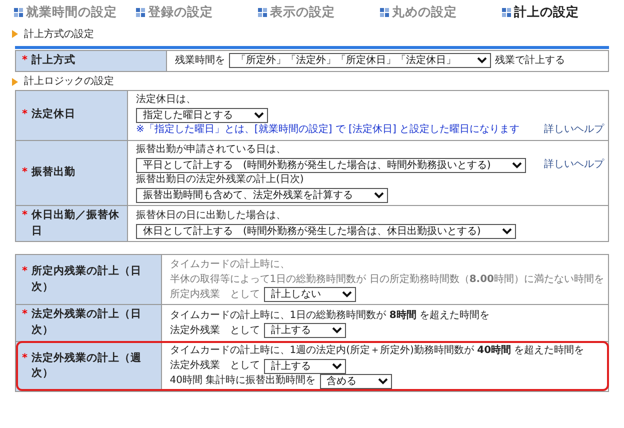 This screenshot has width=624, height=428. What do you see at coordinates (387, 279) in the screenshot?
I see `description-text: 半休の取得等によって1日の総勤務時間数が 日の所定勤務時間数（8.00時間）に満たない時間を` at bounding box center [387, 279].